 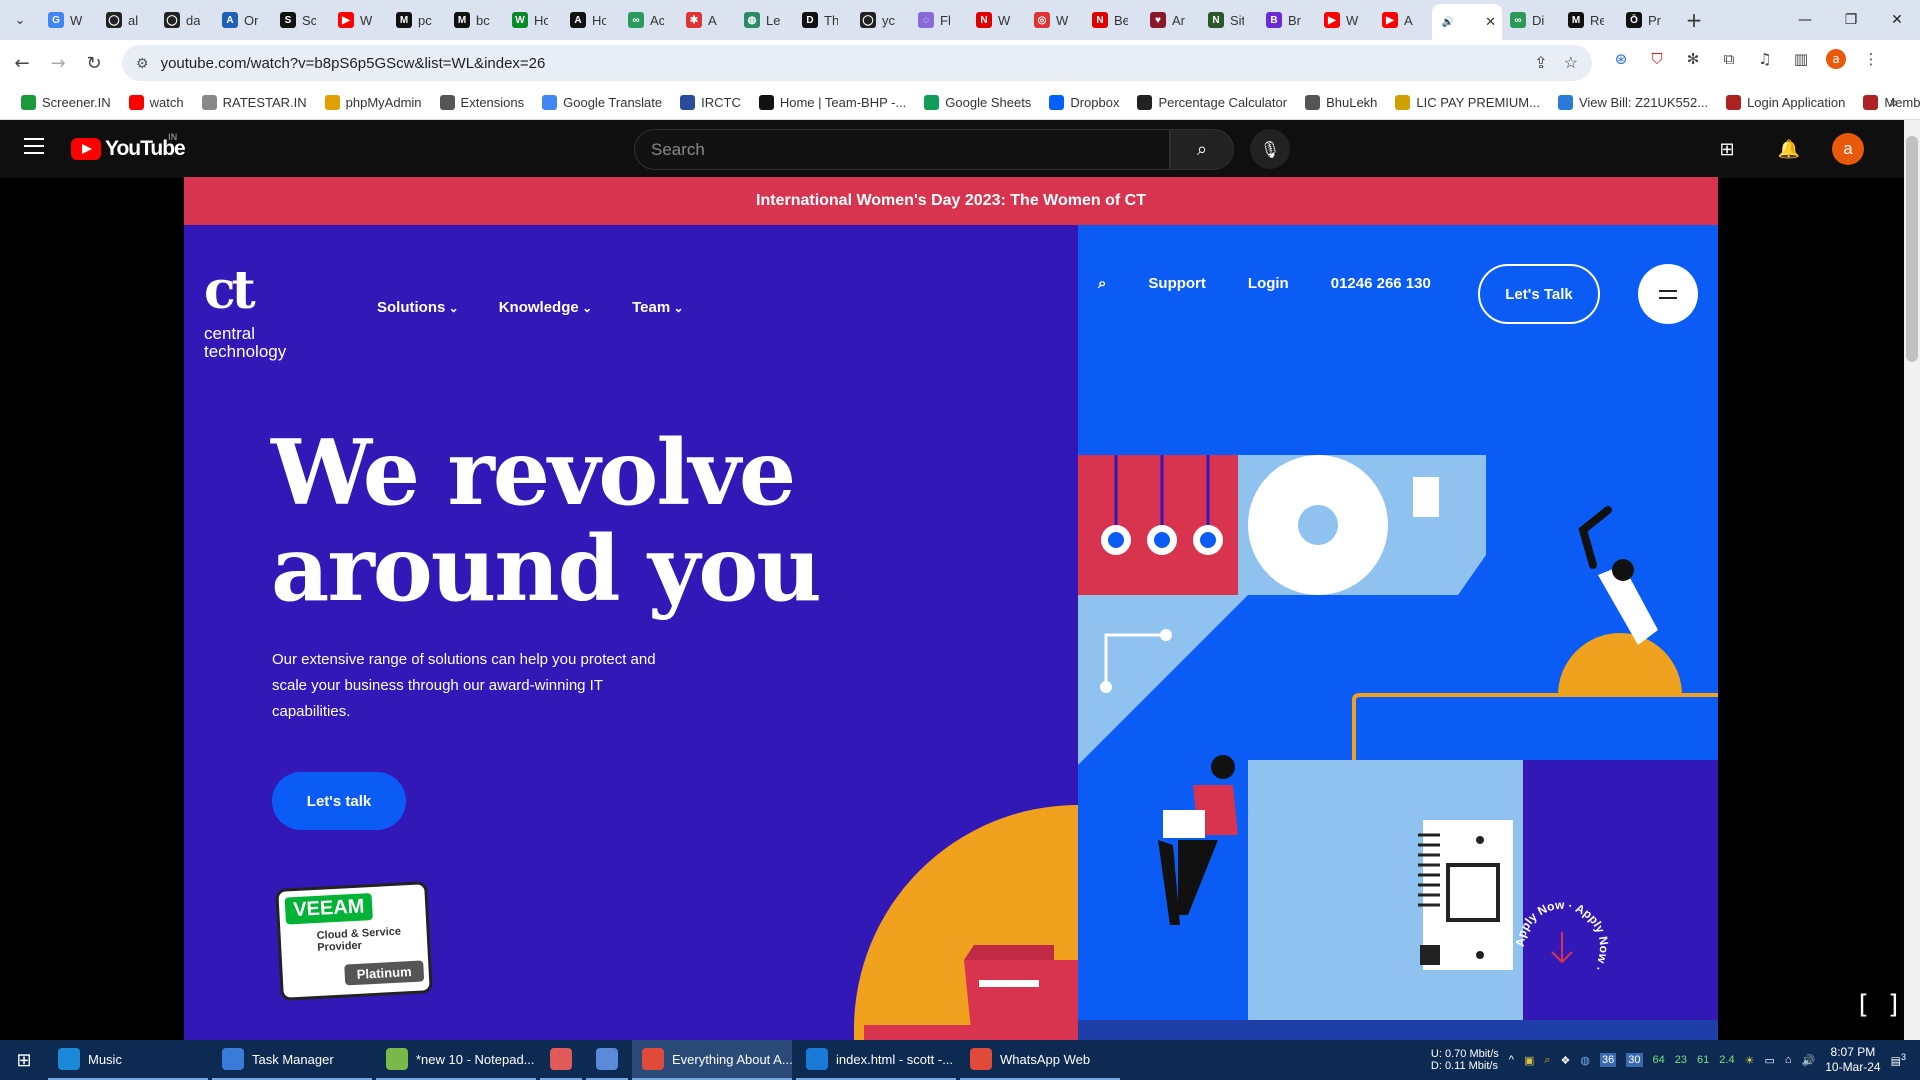 I want to click on extension-bug-icon: ✻, so click(x=1693, y=59).